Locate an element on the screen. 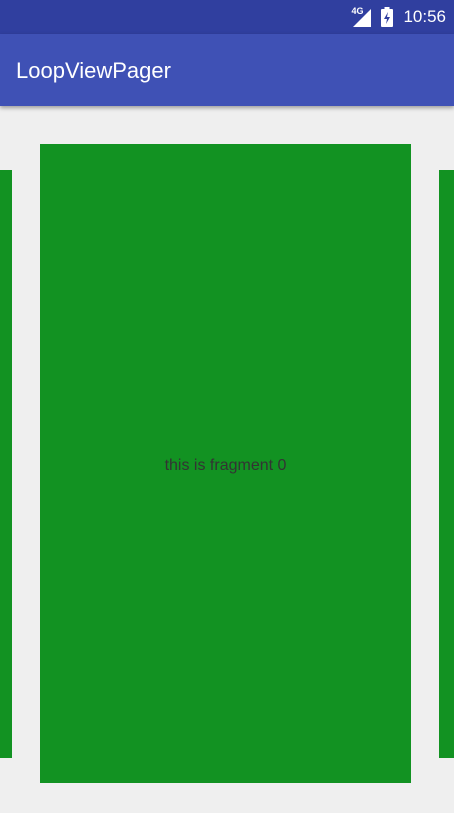 This screenshot has height=813, width=454. status-time: 10:56 is located at coordinates (424, 16).